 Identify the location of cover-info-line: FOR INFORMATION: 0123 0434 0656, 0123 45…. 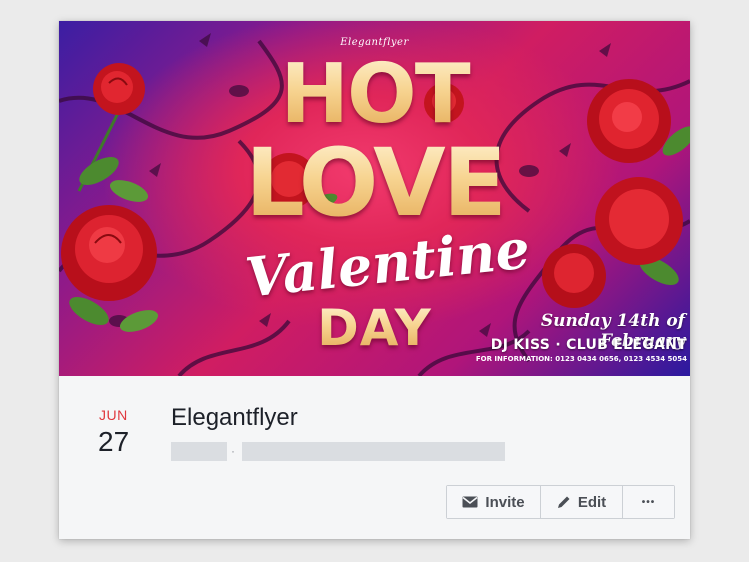
(581, 359).